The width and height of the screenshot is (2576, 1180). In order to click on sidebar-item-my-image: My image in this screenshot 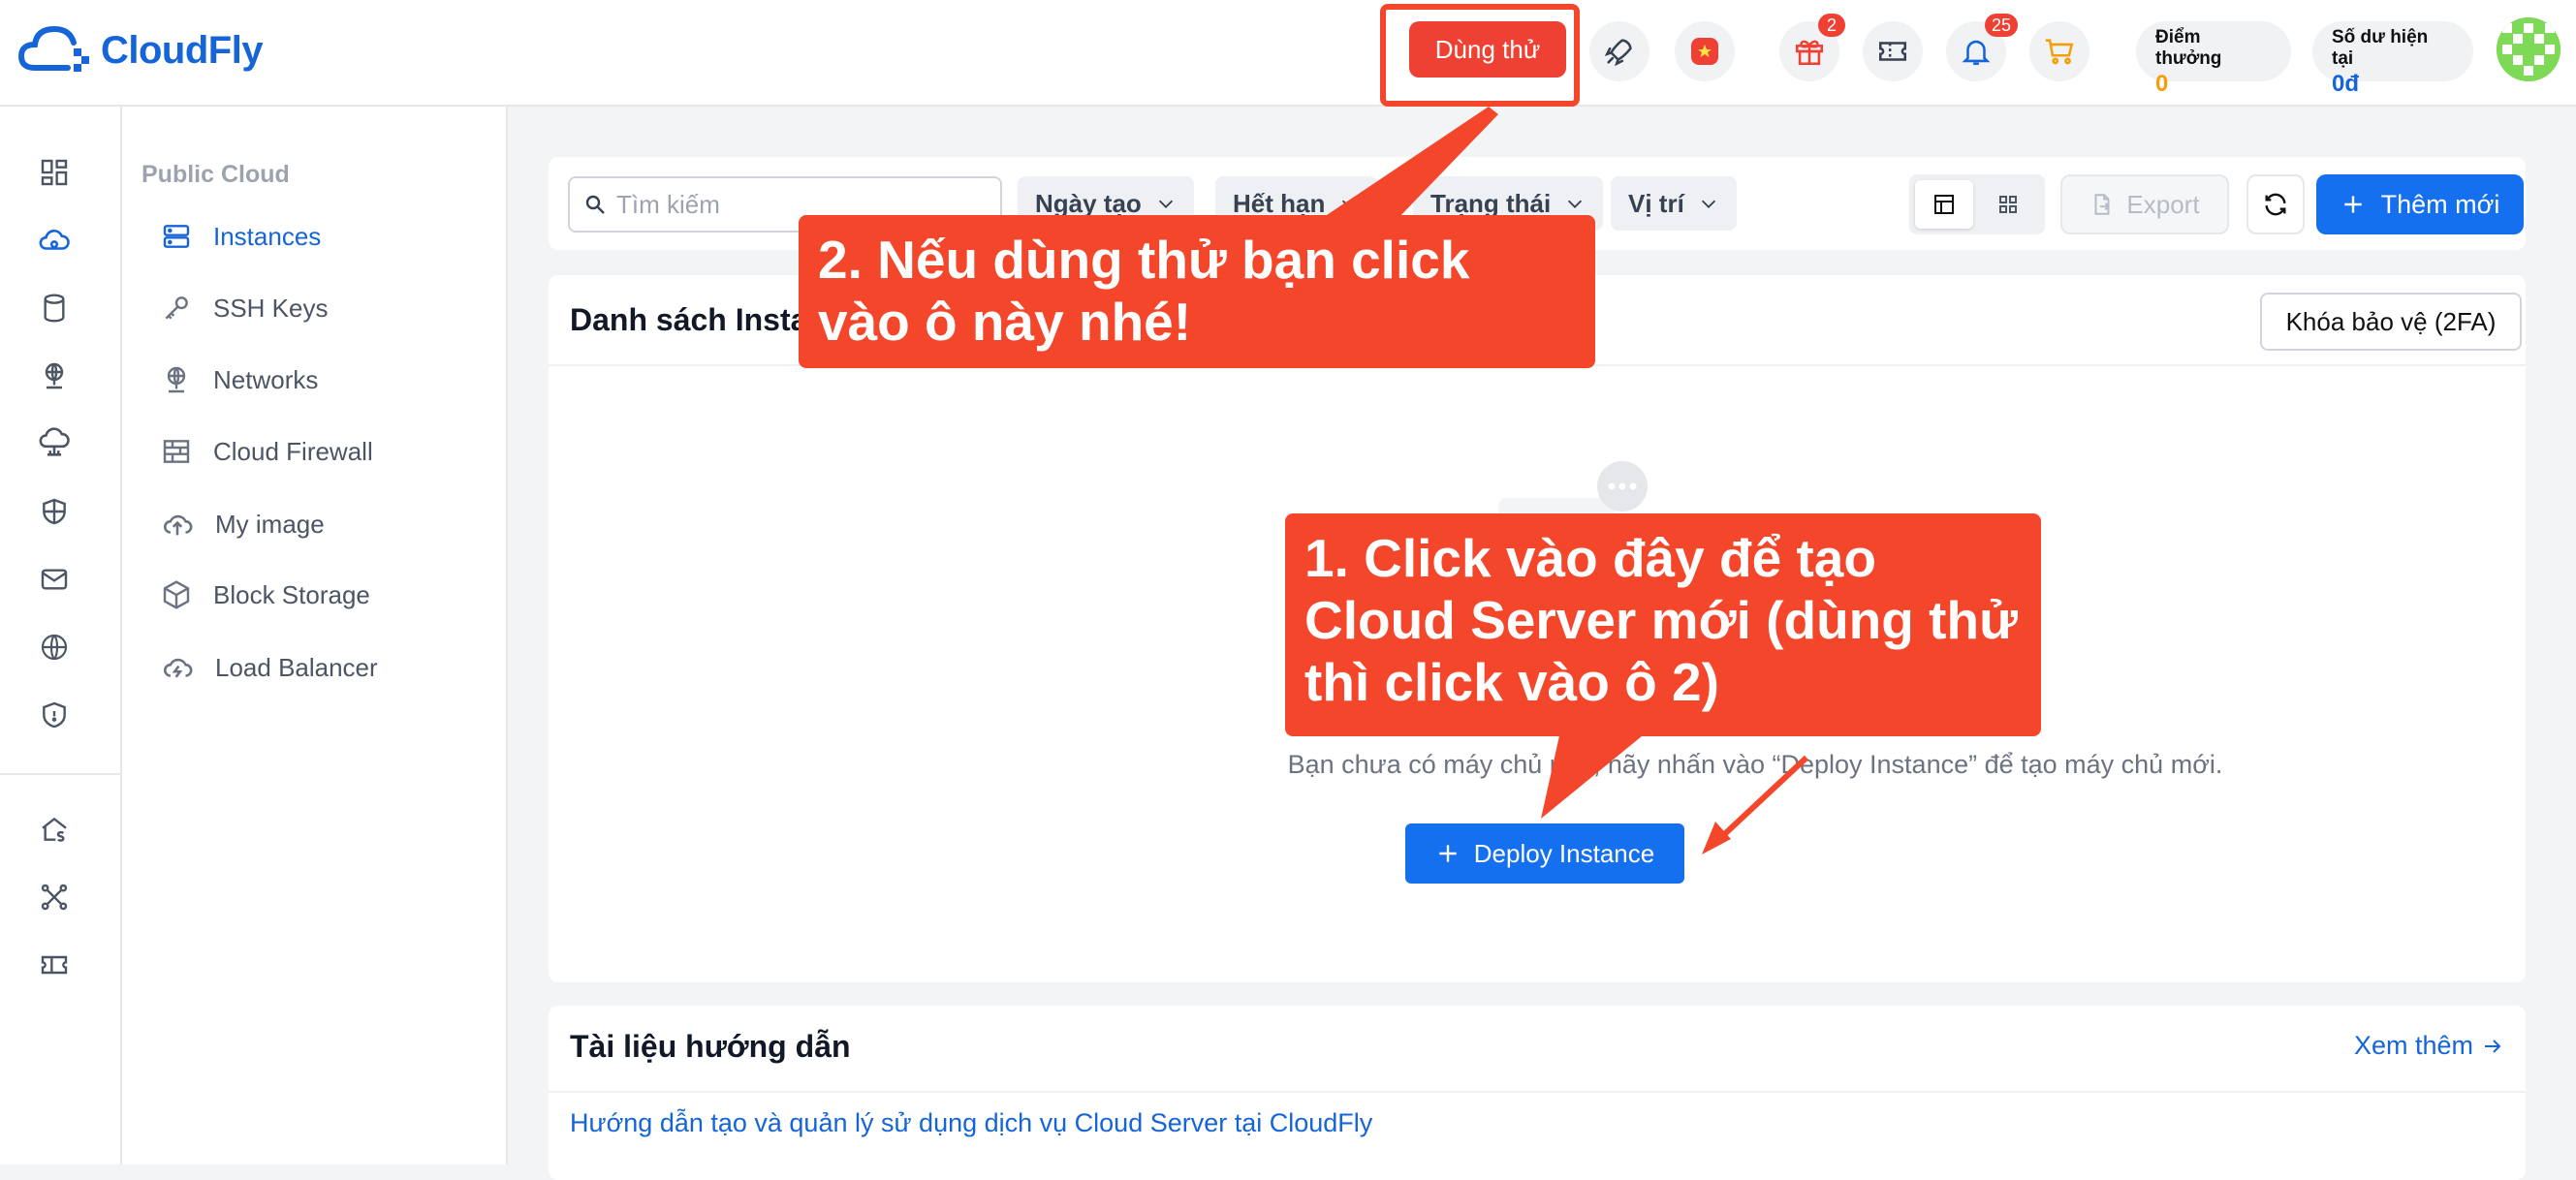, I will do `click(243, 525)`.